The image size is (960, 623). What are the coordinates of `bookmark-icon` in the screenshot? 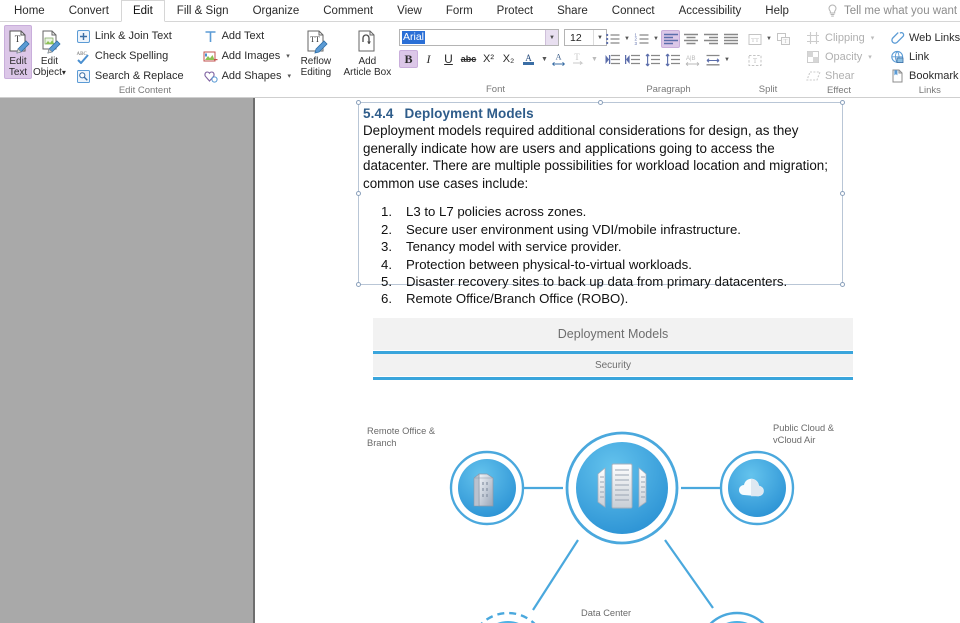 It's located at (897, 76).